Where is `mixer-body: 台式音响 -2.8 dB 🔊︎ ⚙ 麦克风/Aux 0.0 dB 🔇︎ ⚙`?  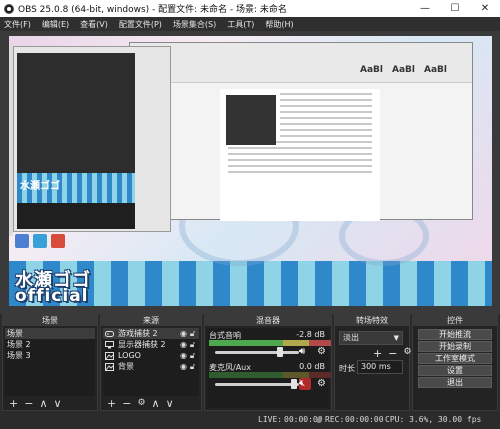
mixer-body: 台式音响 -2.8 dB 🔊︎ ⚙ 麦克风/Aux 0.0 dB 🔇︎ ⚙ is located at coordinates (269, 368).